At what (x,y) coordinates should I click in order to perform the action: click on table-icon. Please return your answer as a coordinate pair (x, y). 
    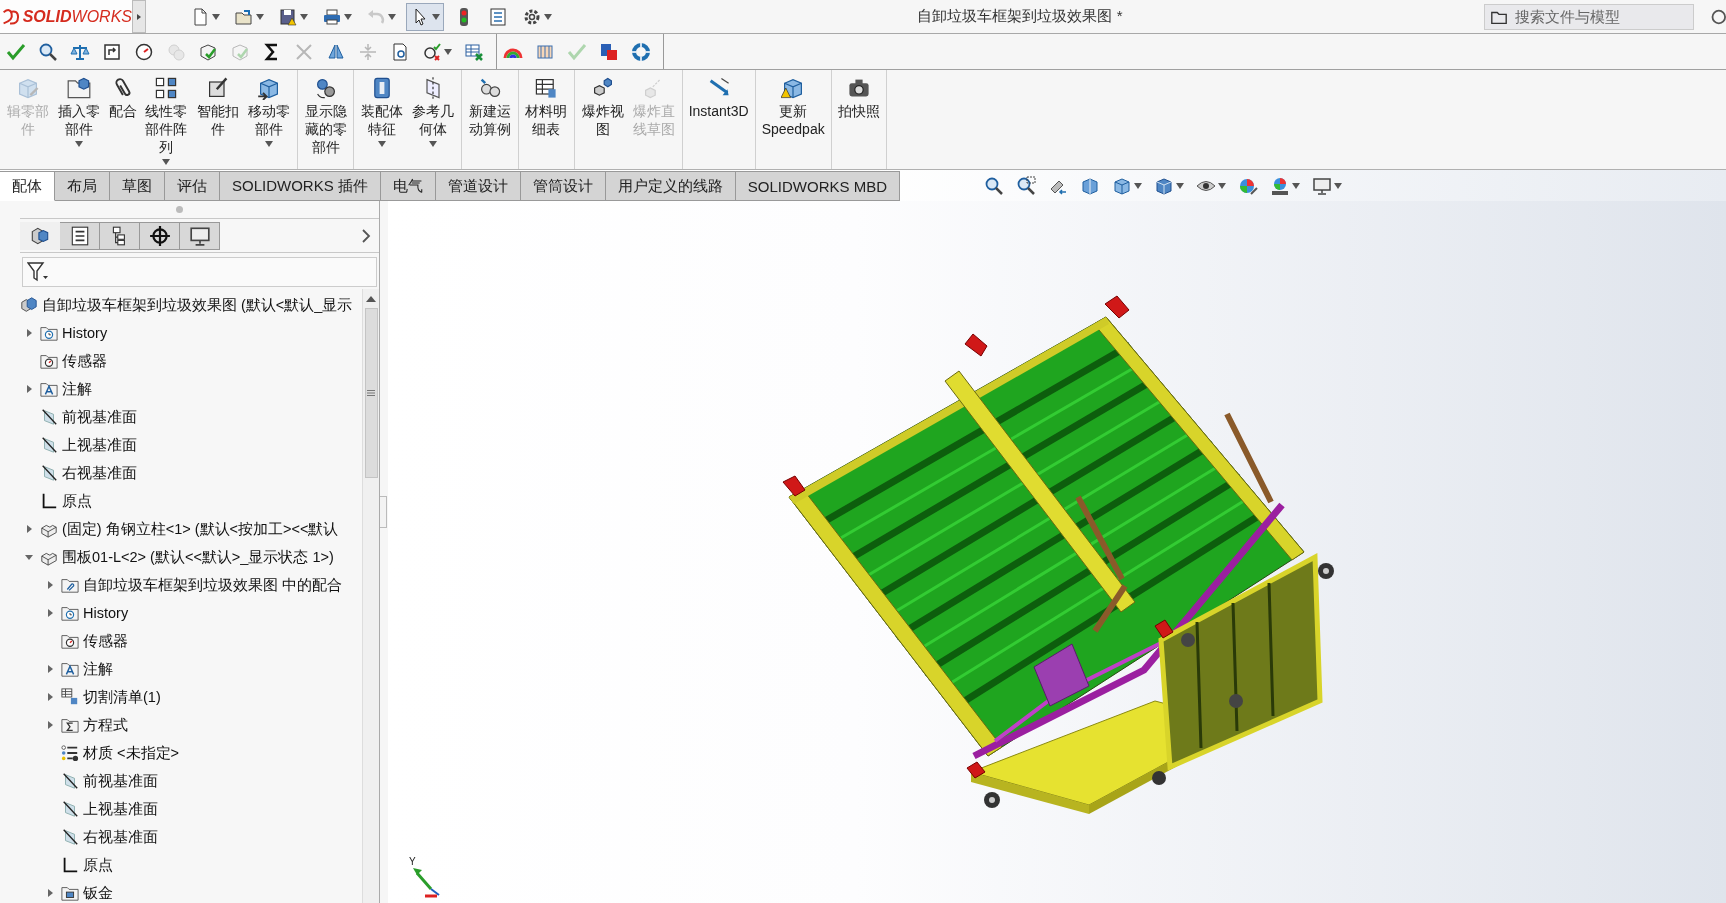
    Looking at the image, I should click on (546, 88).